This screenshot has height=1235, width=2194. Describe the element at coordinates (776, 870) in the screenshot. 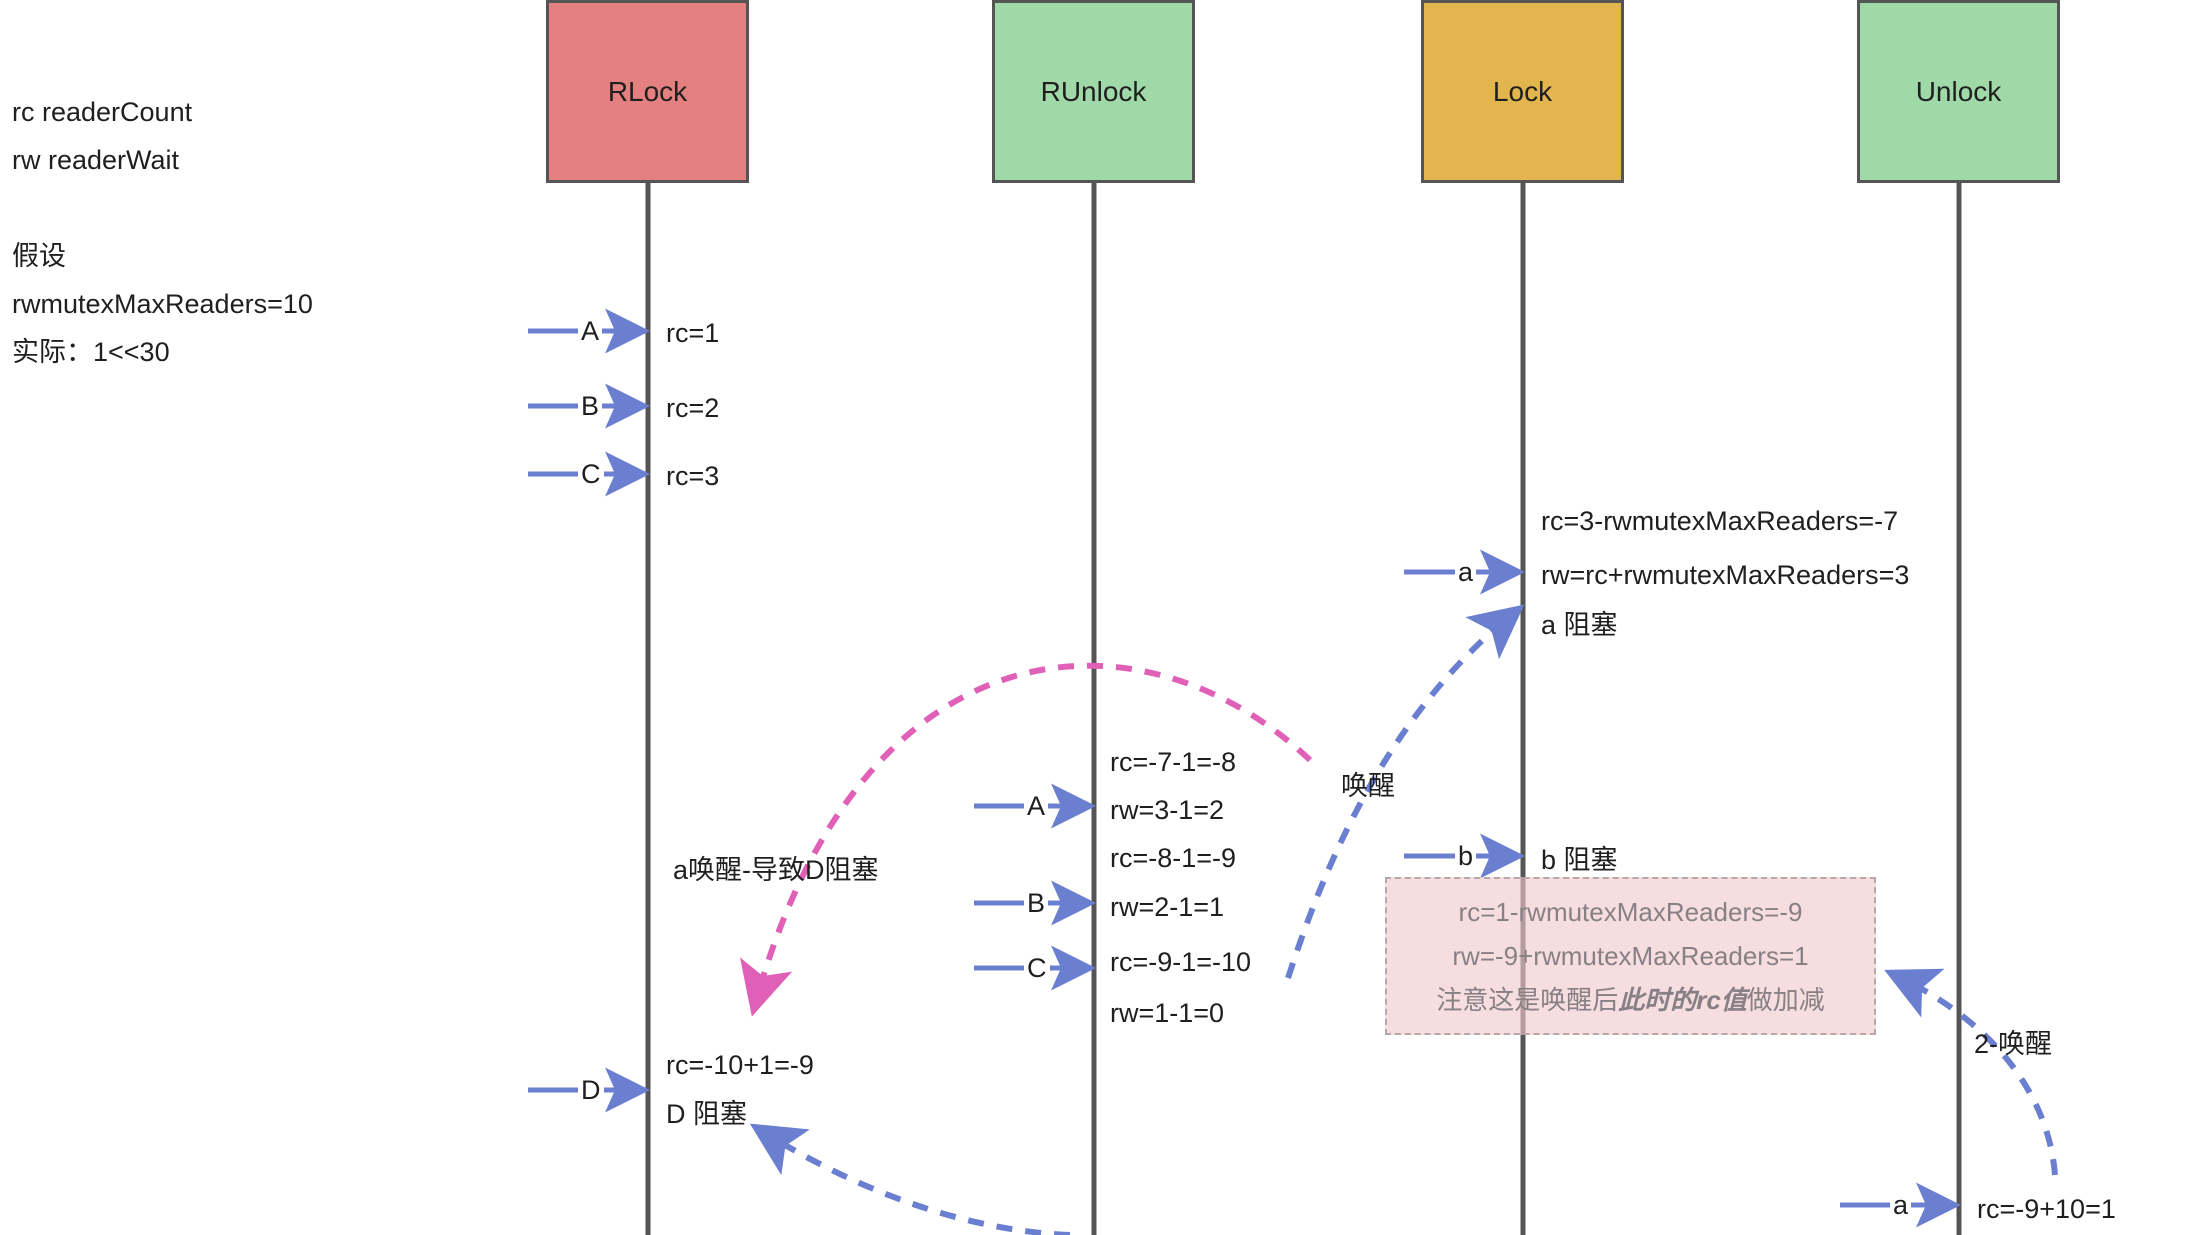

I see `curve-label-a-wake-causes-d: a唤醒-导致D阻塞` at that location.